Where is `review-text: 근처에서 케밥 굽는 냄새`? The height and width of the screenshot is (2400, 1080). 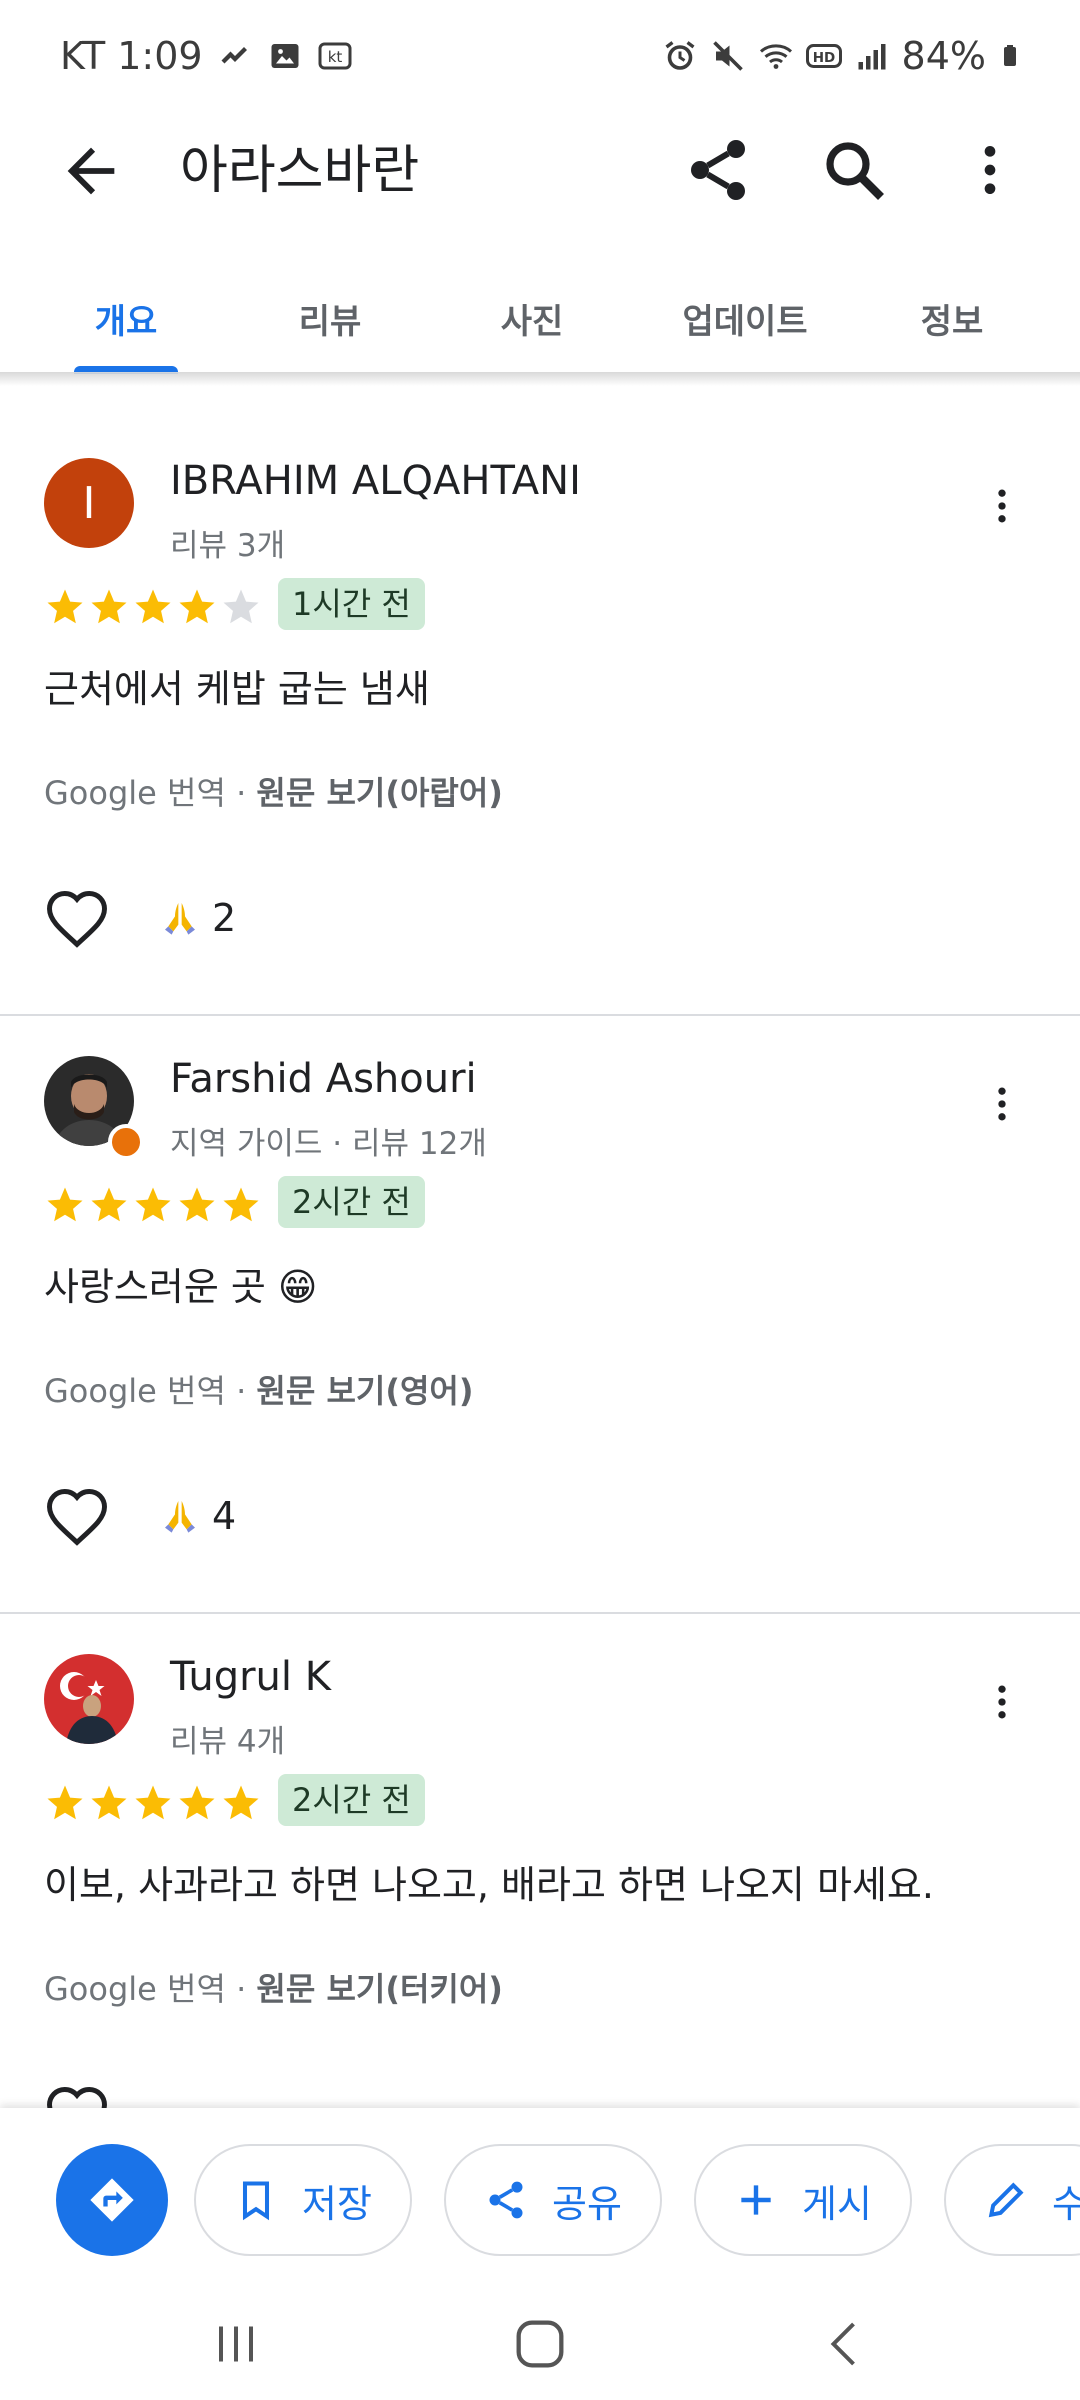 review-text: 근처에서 케밥 굽는 냄새 is located at coordinates (237, 689).